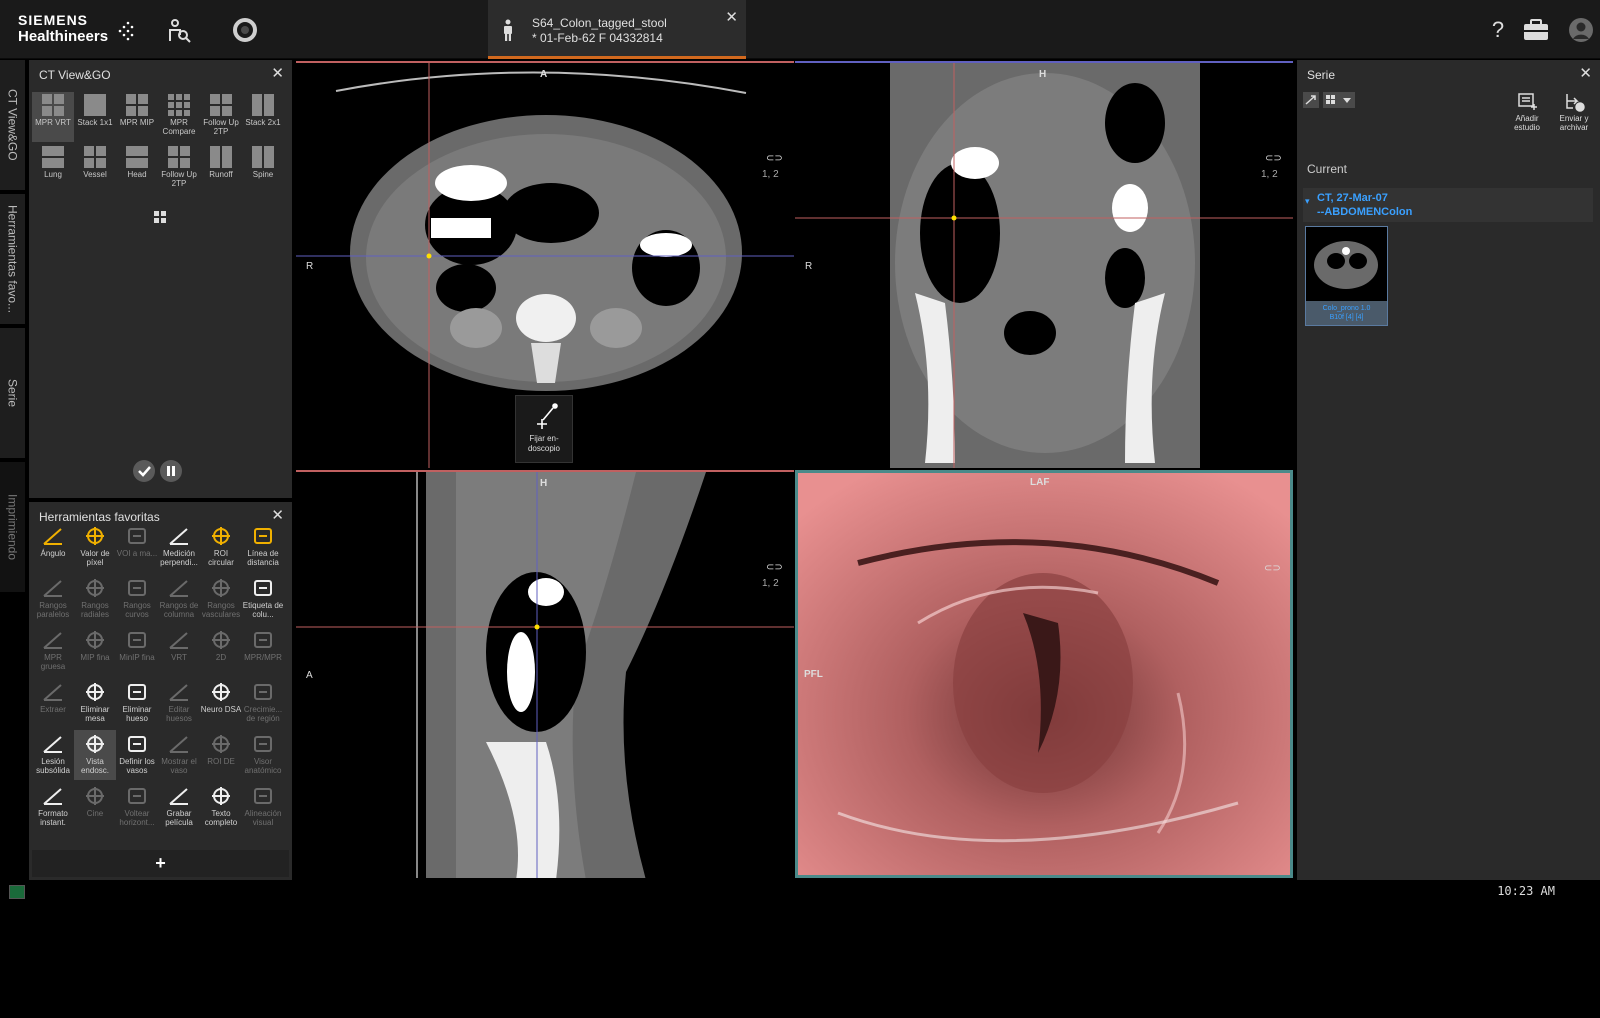 The height and width of the screenshot is (1018, 1600). I want to click on user-avatar, so click(1581, 30).